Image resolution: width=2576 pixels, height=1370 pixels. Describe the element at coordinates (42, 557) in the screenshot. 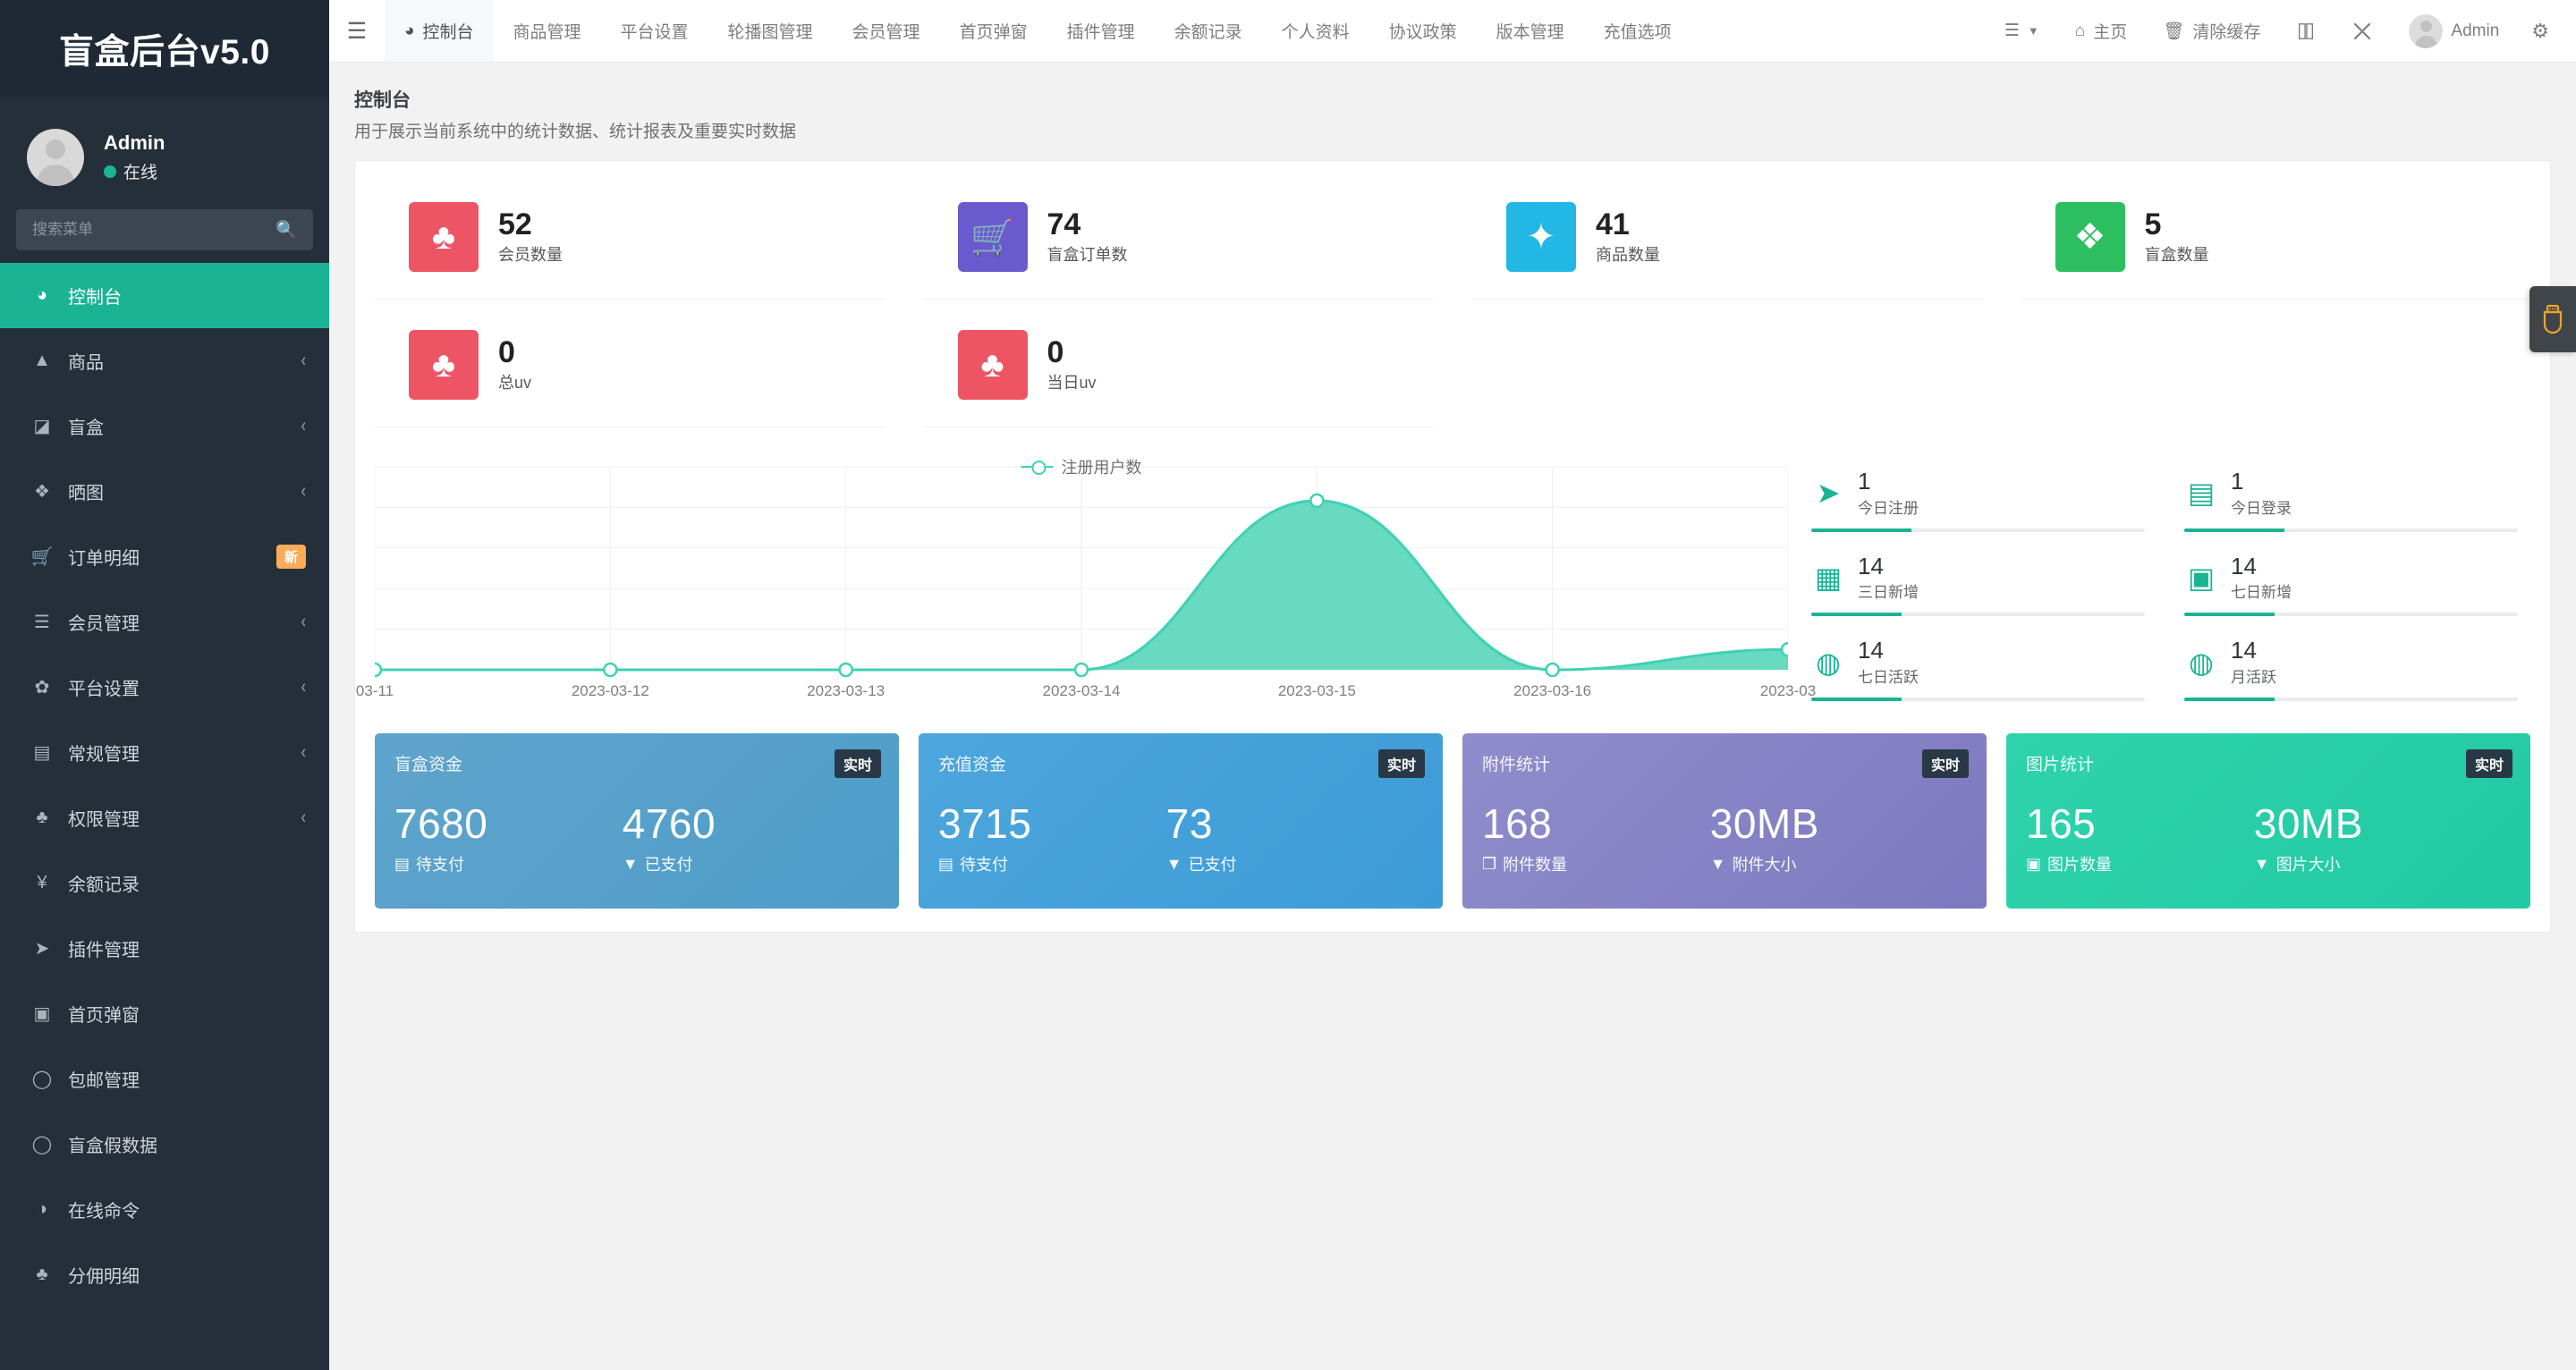

I see `cart-icon: 🛒` at that location.